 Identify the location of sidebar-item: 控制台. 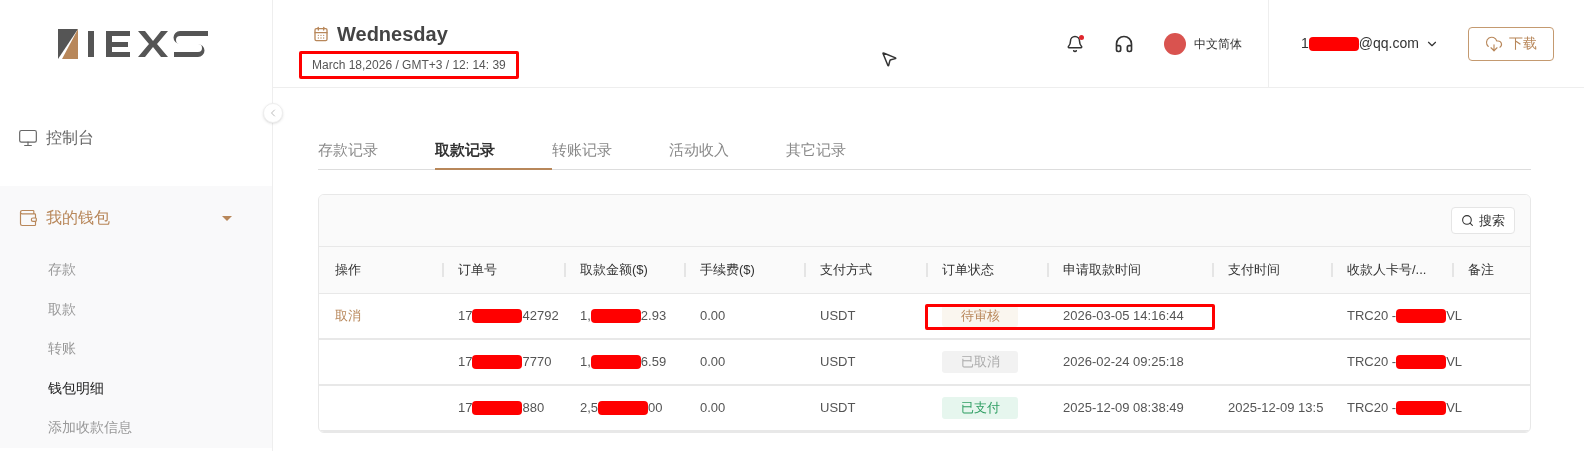
(136, 138).